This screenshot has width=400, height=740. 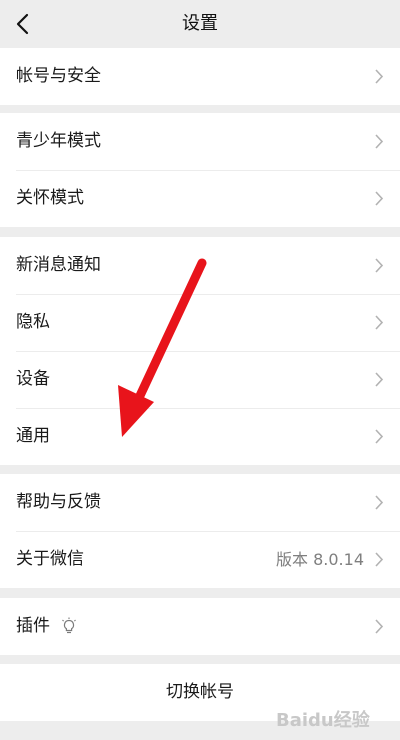 I want to click on back-button, so click(x=24, y=24).